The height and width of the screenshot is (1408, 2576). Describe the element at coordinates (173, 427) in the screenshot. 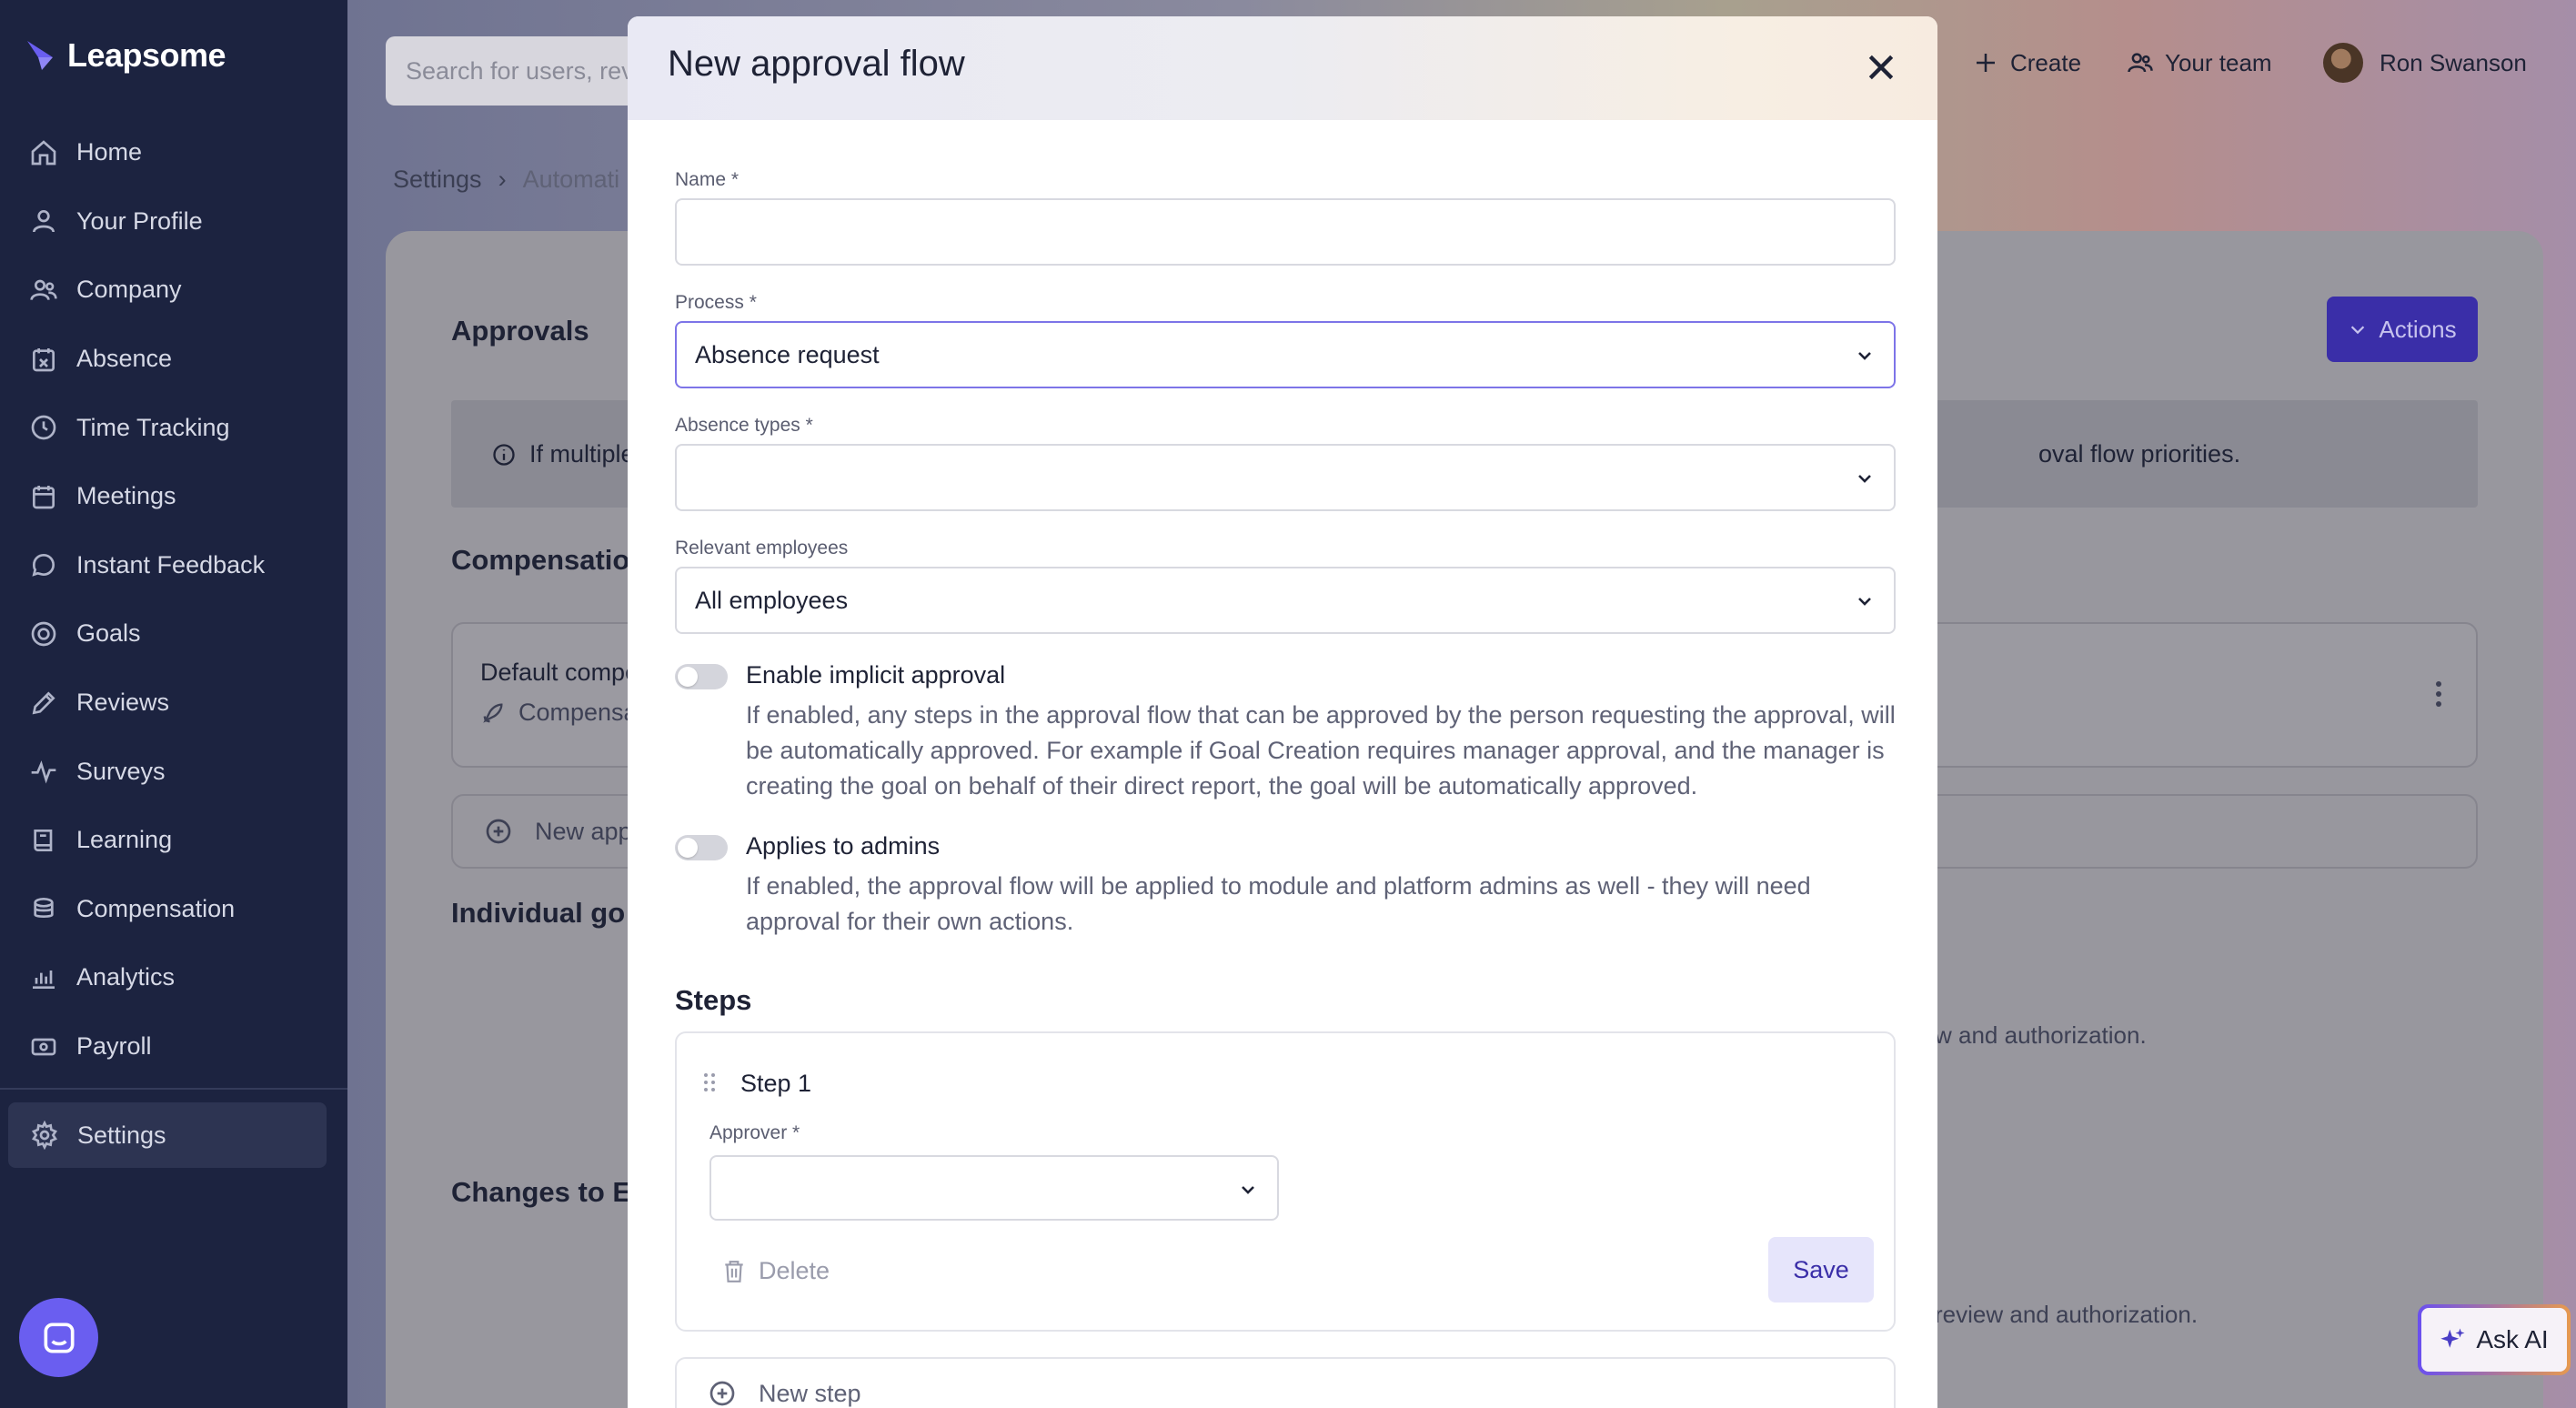

I see `sidebar-item-time-tracking: Time Tracking` at that location.